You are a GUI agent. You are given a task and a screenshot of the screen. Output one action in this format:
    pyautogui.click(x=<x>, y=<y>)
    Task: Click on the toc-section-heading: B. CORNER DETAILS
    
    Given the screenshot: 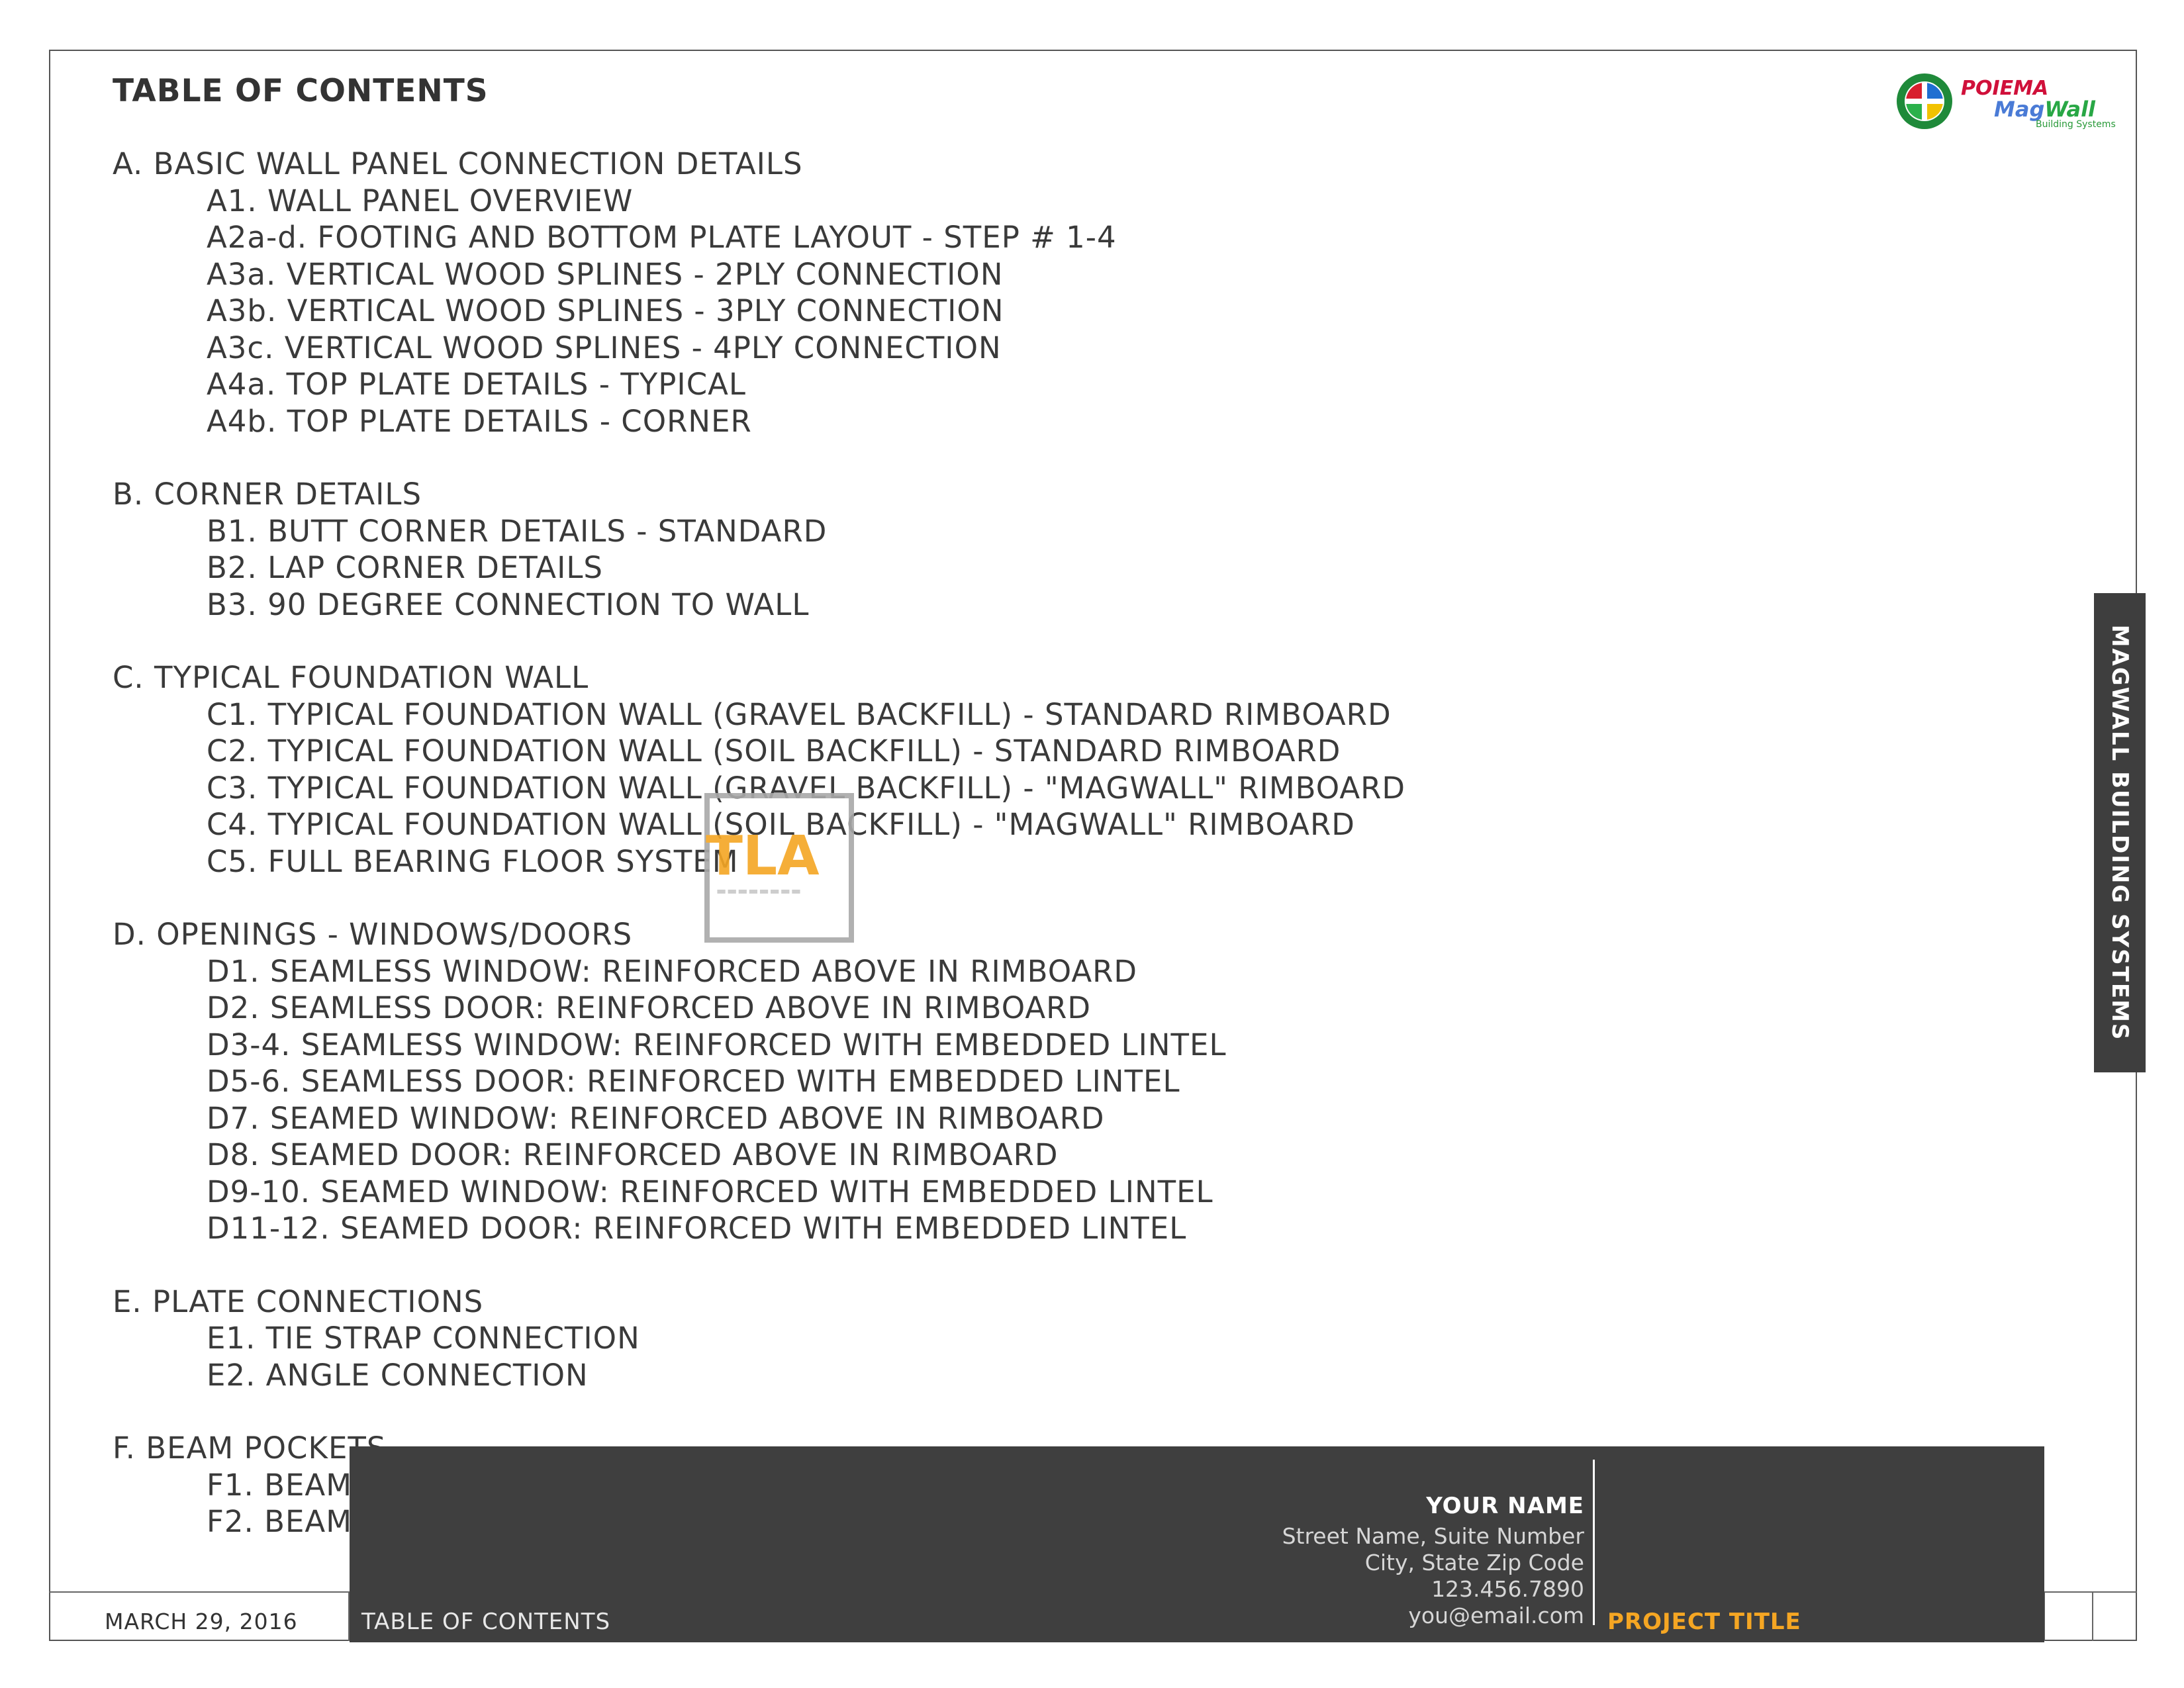 What is the action you would take?
    pyautogui.click(x=267, y=494)
    